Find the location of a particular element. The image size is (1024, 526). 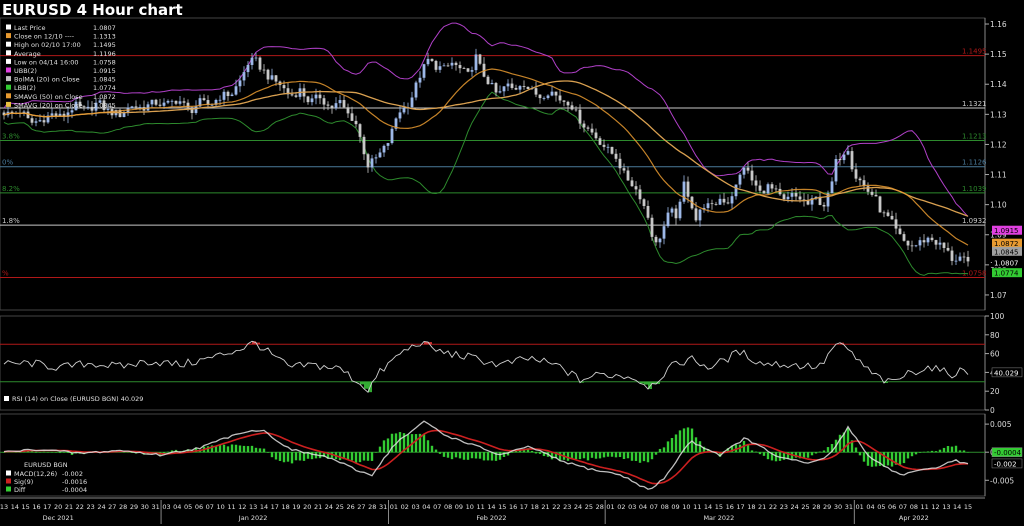

x-day-label: 04 is located at coordinates (870, 507).